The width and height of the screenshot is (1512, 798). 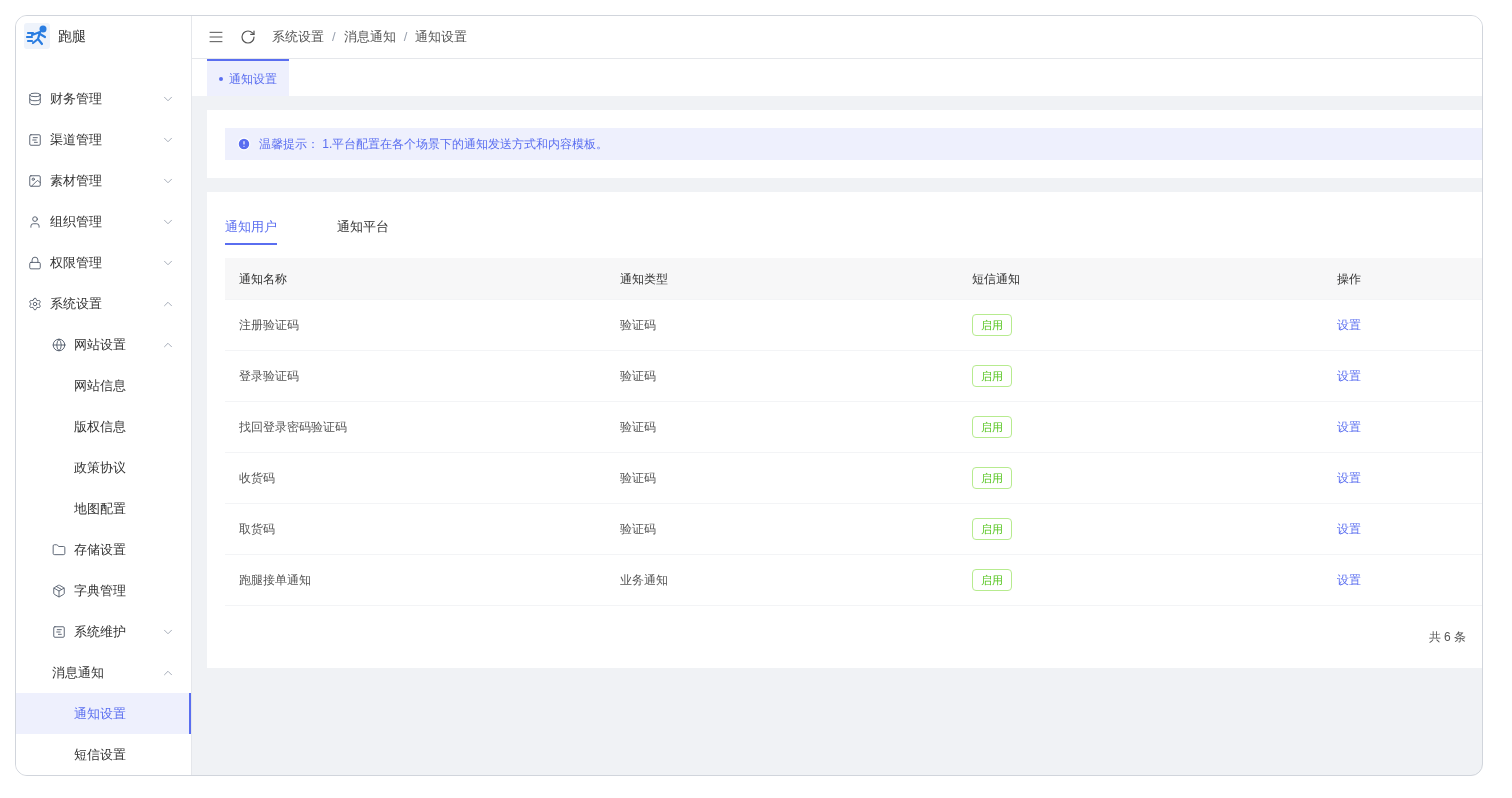 What do you see at coordinates (103, 385) in the screenshot?
I see `sidebar-item: 网站信息` at bounding box center [103, 385].